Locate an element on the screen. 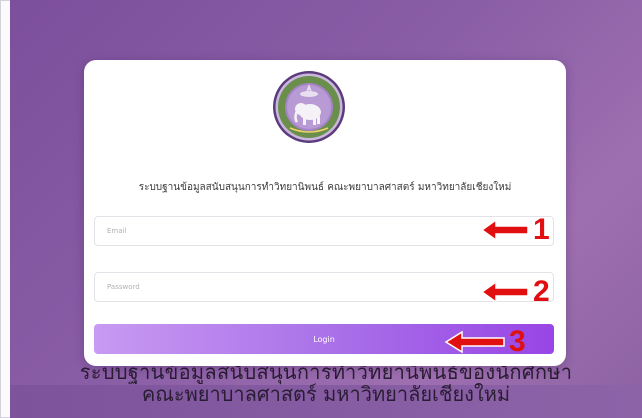 The width and height of the screenshot is (642, 418). annotation-arrow-2: 2 is located at coordinates (515, 291).